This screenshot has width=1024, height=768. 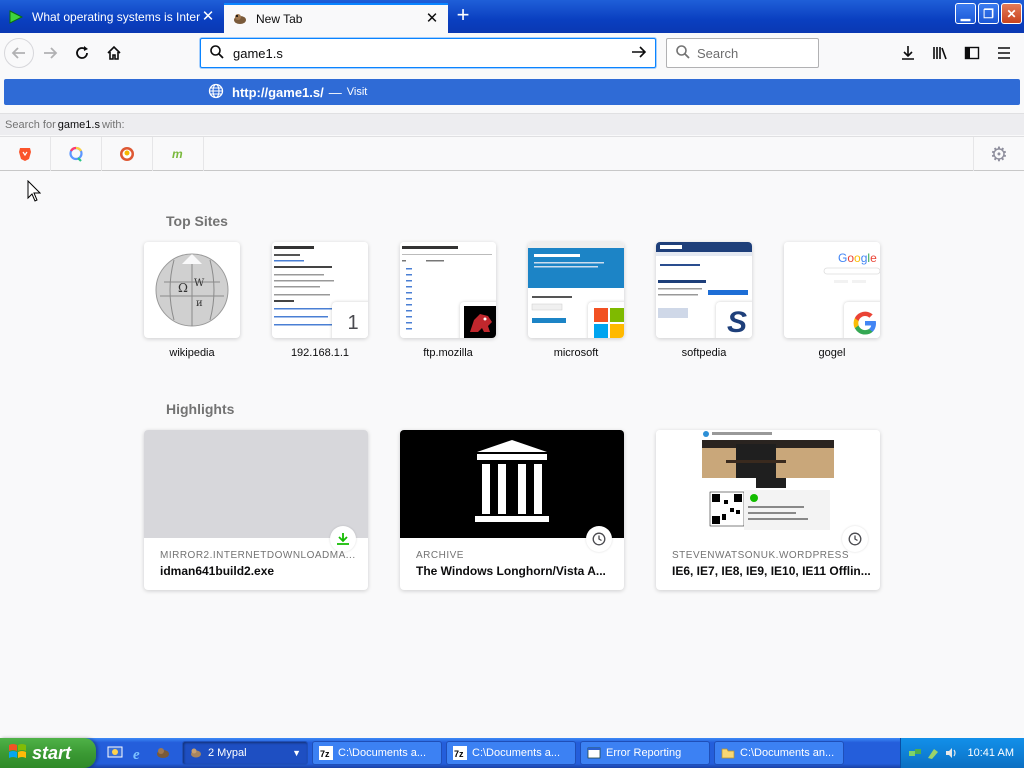 I want to click on mypal-icon, so click(x=196, y=753).